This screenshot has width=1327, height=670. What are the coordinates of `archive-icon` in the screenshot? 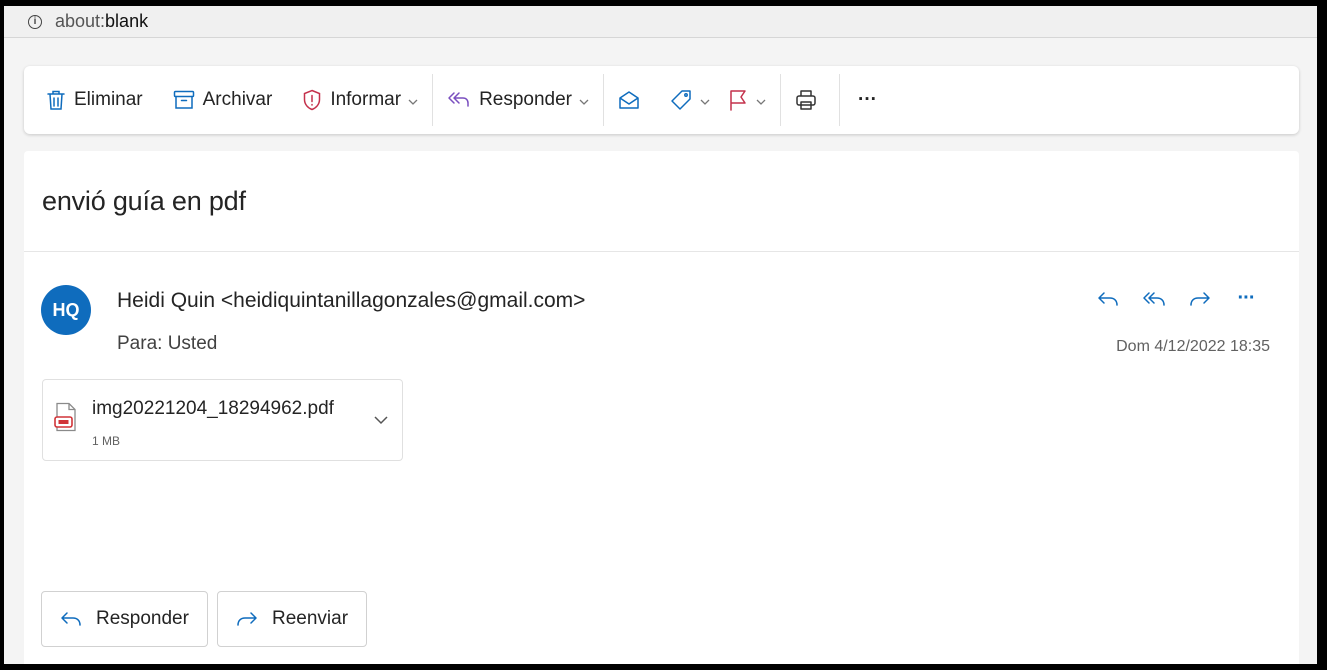 It's located at (184, 100).